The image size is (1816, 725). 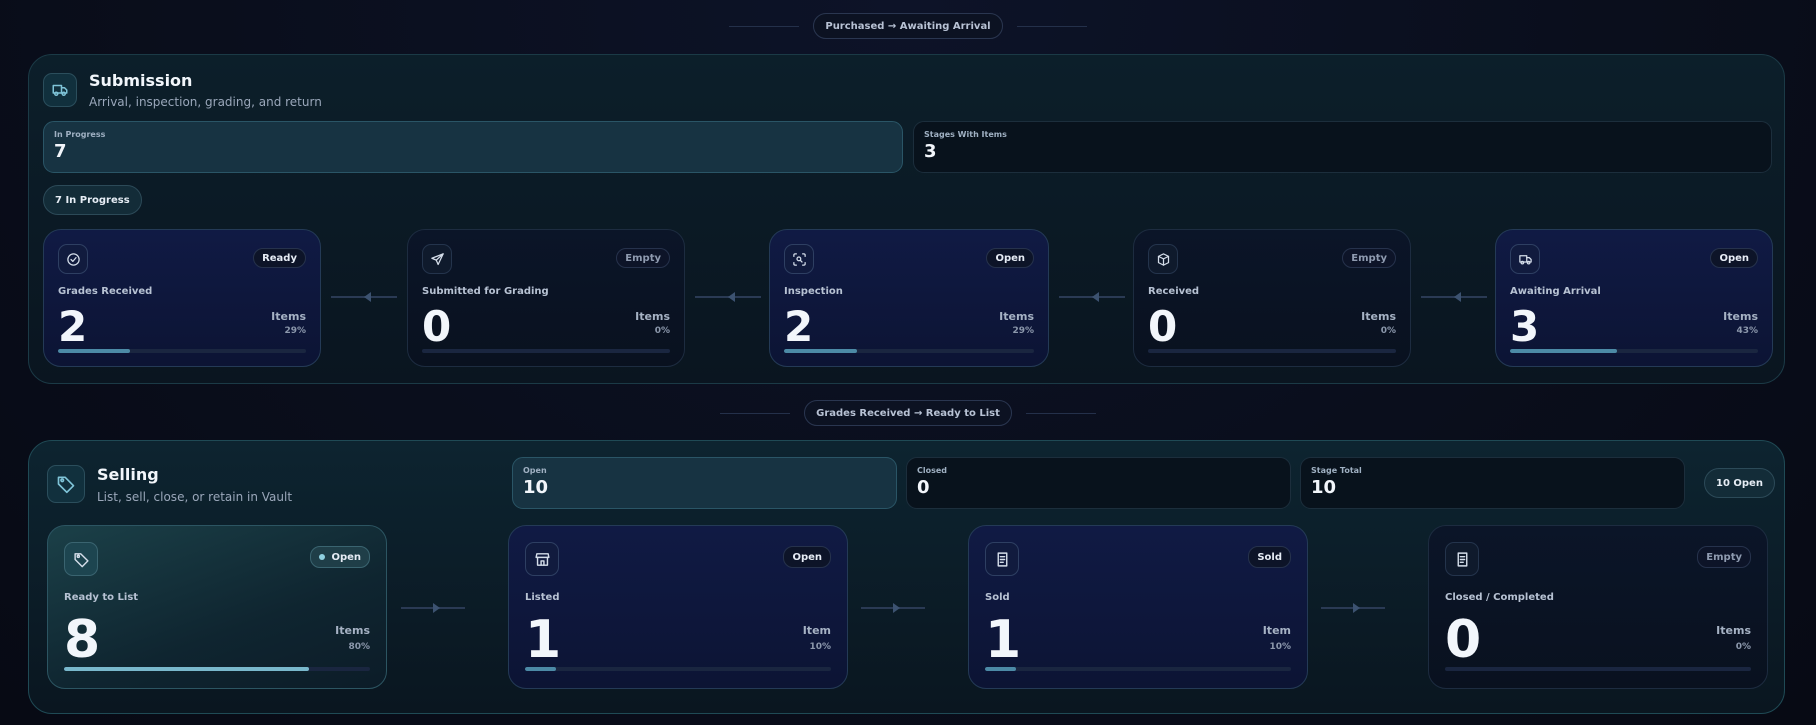 What do you see at coordinates (346, 557) in the screenshot?
I see `status-tag-label: Open` at bounding box center [346, 557].